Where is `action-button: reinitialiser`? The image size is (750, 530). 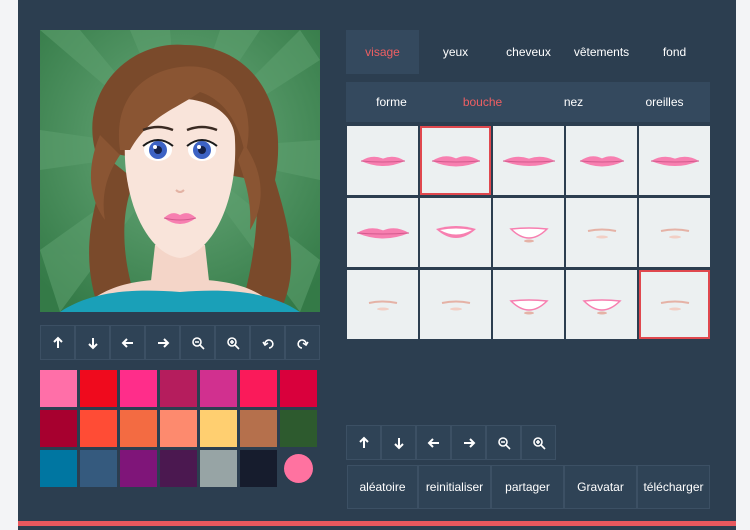 action-button: reinitialiser is located at coordinates (454, 487).